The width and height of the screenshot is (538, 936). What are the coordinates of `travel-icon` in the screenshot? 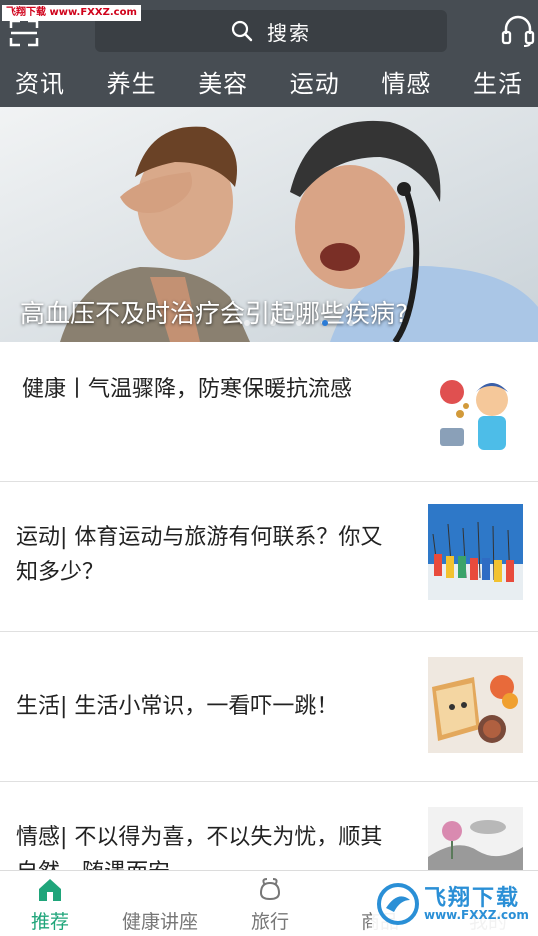 It's located at (270, 889).